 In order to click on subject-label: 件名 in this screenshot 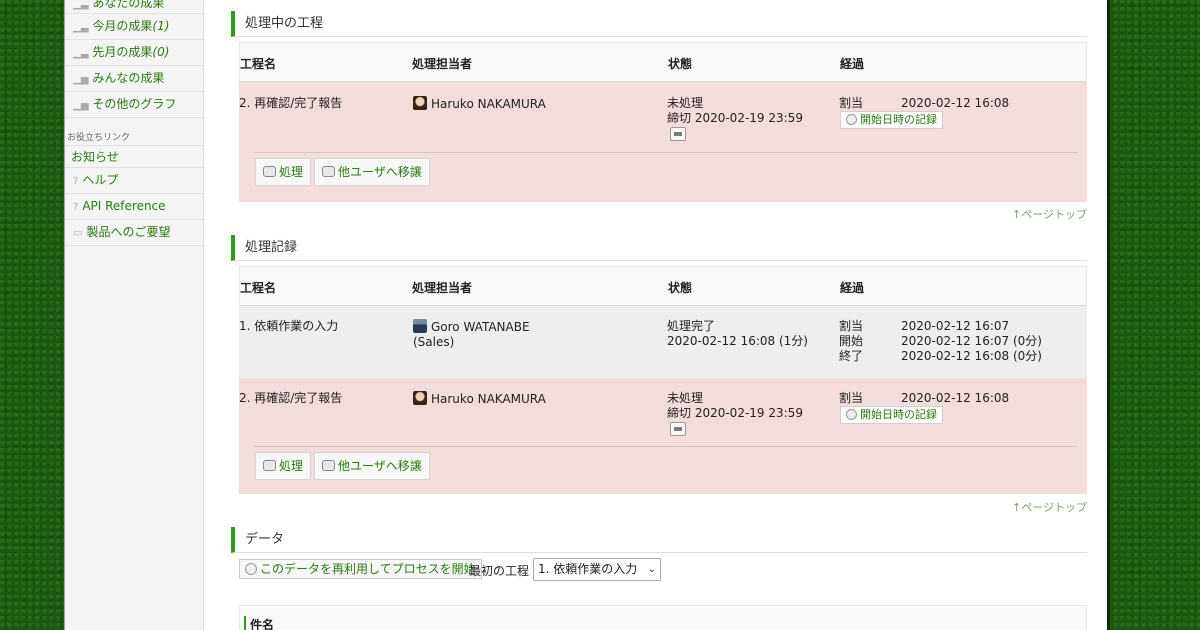, I will do `click(259, 623)`.